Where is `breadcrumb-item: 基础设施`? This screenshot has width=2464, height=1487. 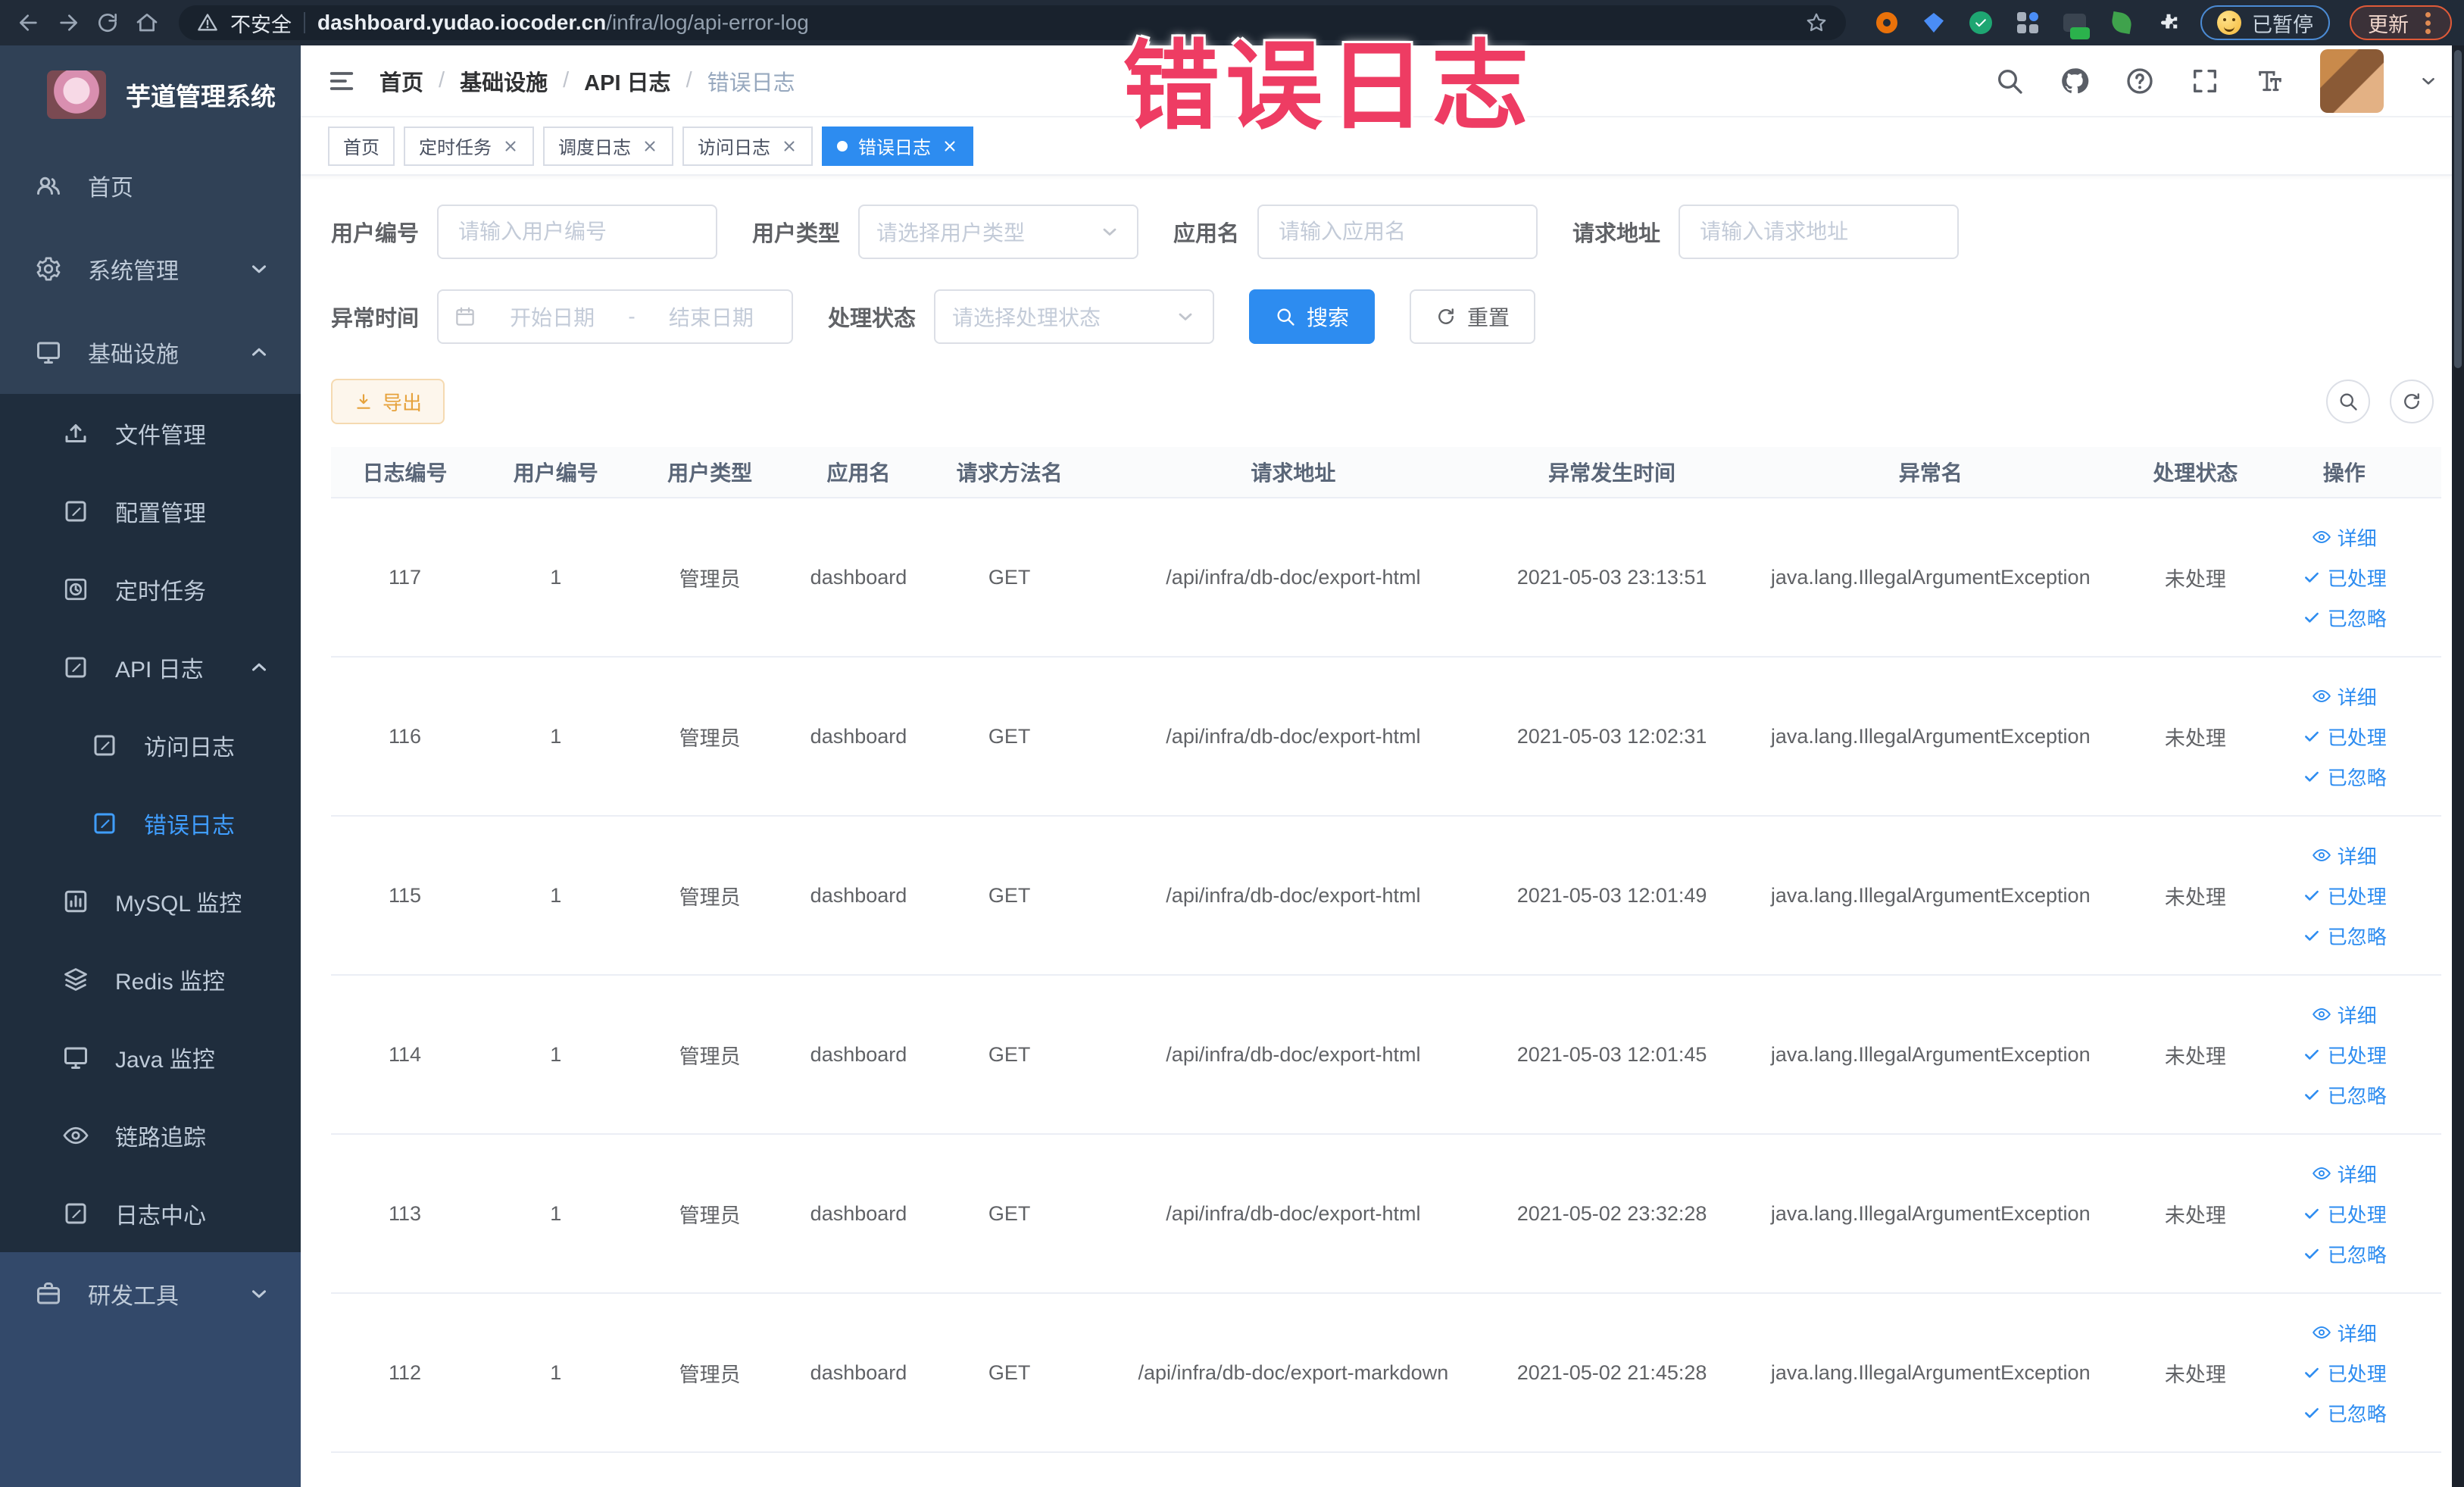
breadcrumb-item: 基础设施 is located at coordinates (504, 81).